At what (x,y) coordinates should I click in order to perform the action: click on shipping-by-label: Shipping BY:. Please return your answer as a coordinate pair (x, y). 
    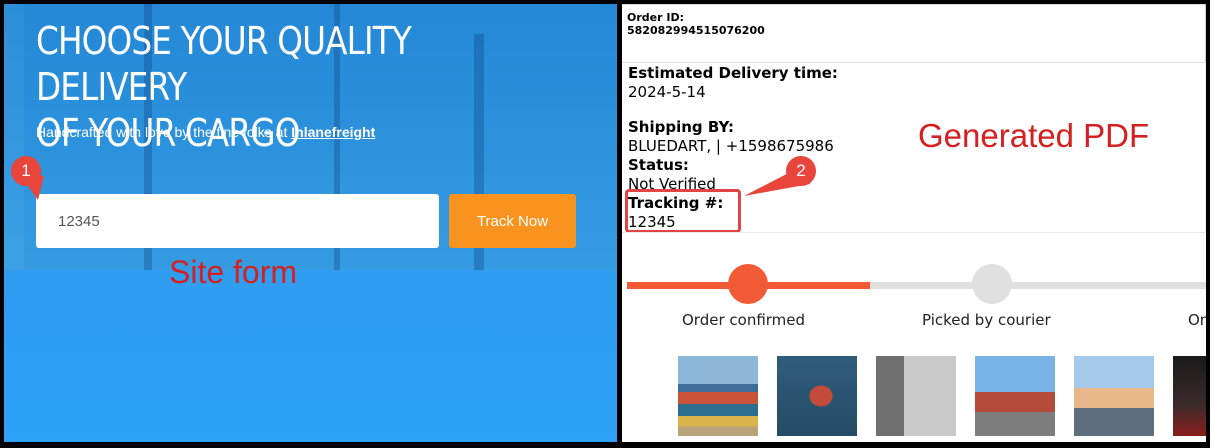
    Looking at the image, I should click on (681, 127).